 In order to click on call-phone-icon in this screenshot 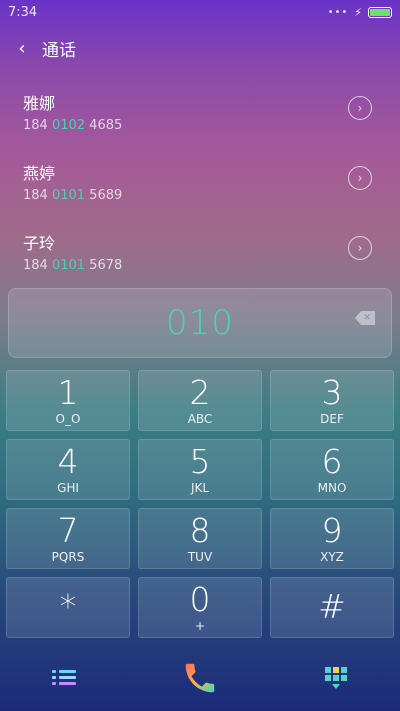, I will do `click(200, 678)`.